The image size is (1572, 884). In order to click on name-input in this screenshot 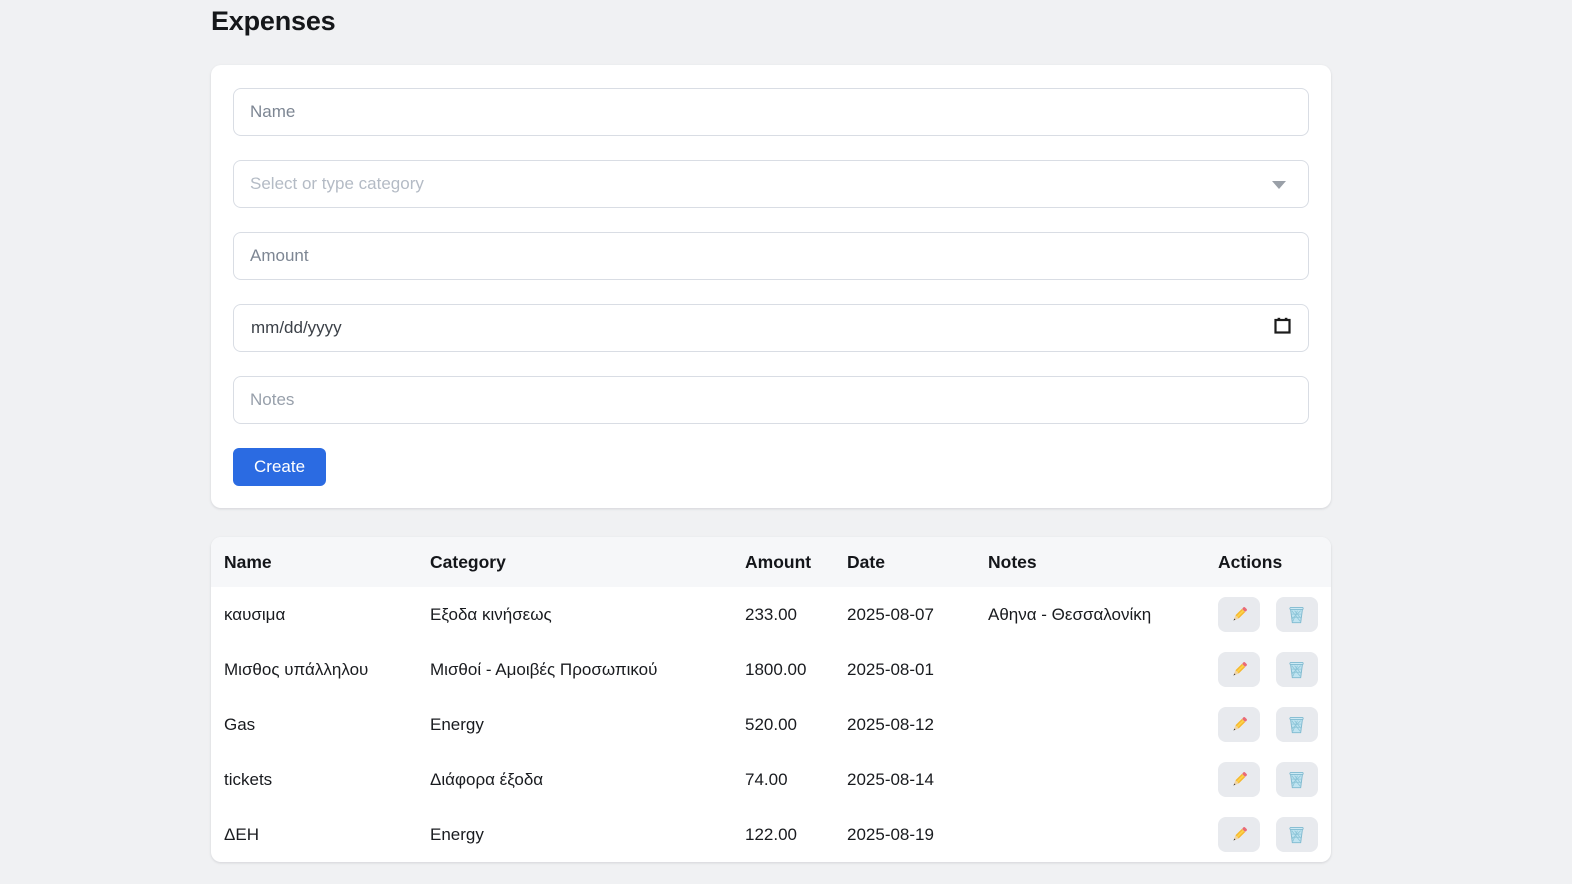, I will do `click(771, 112)`.